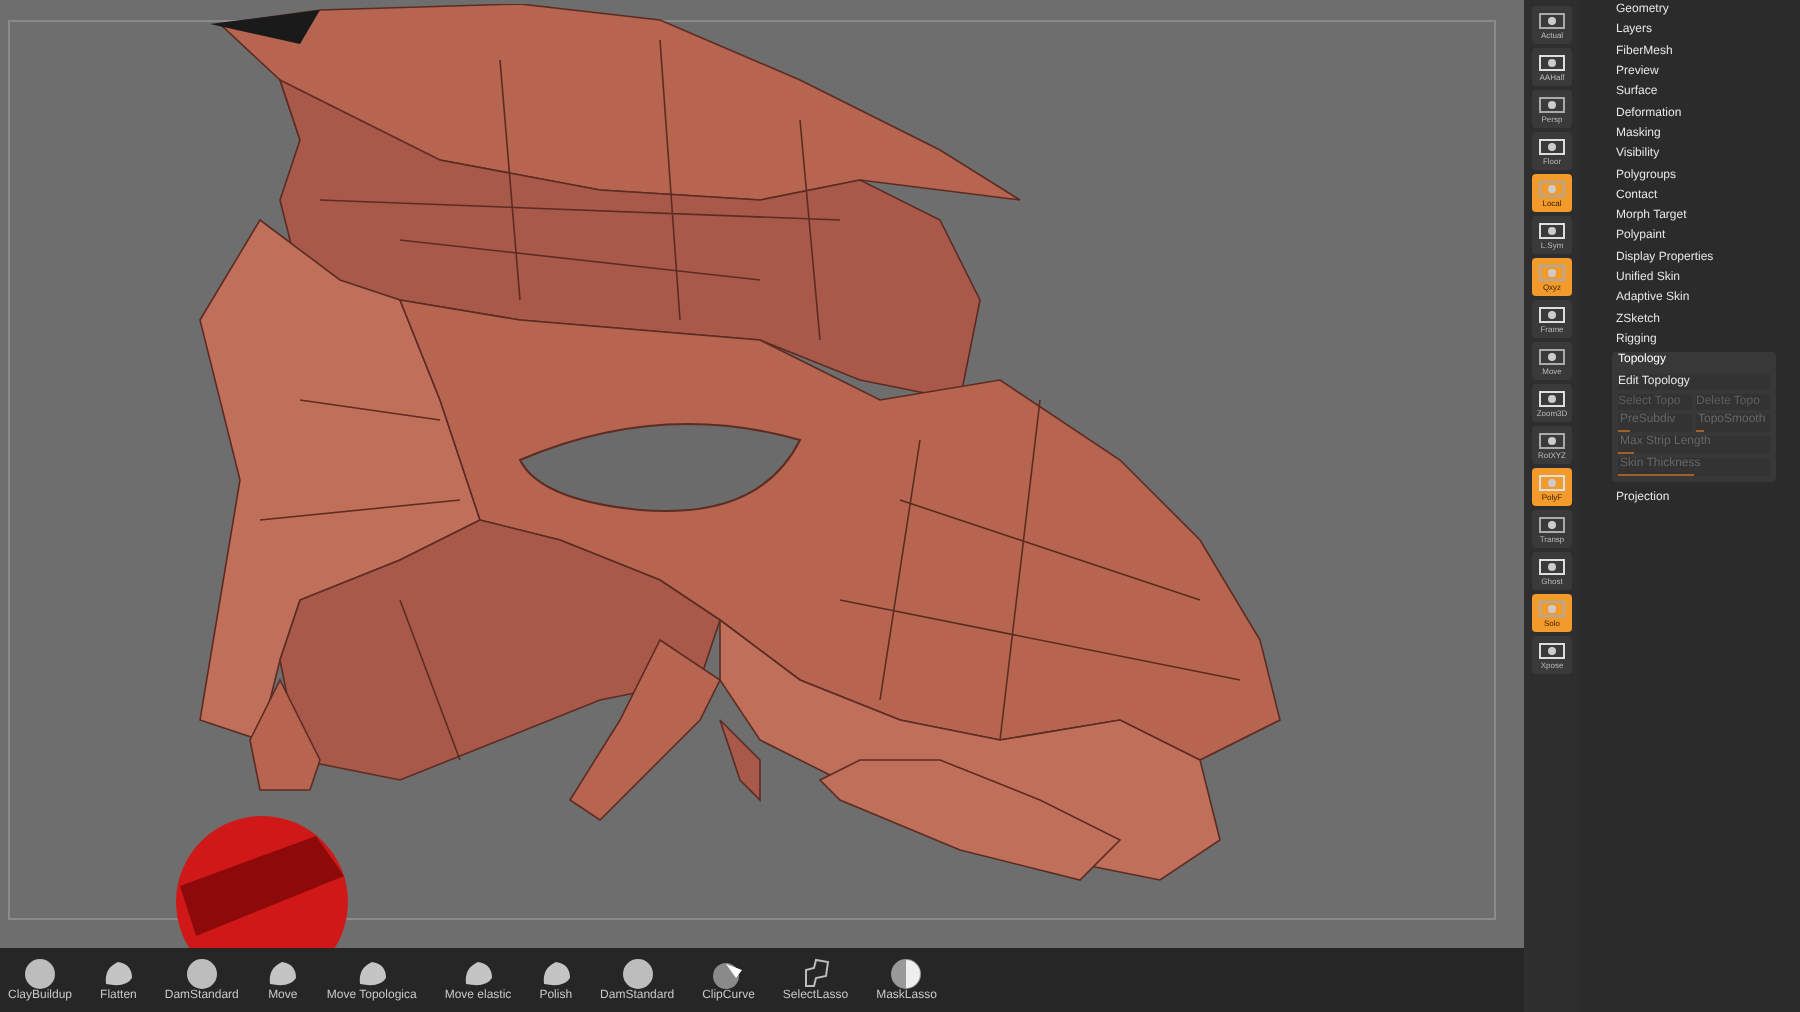  Describe the element at coordinates (815, 974) in the screenshot. I see `lasso-icon` at that location.